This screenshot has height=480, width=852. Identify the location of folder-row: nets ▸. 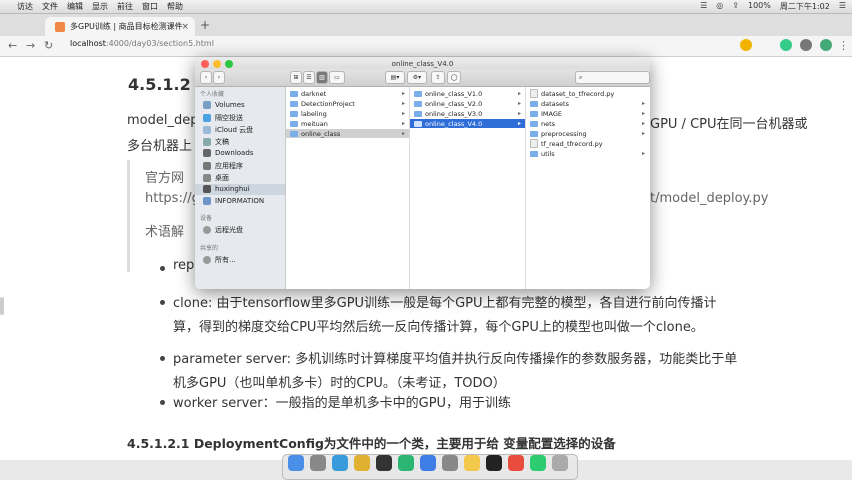
(587, 123).